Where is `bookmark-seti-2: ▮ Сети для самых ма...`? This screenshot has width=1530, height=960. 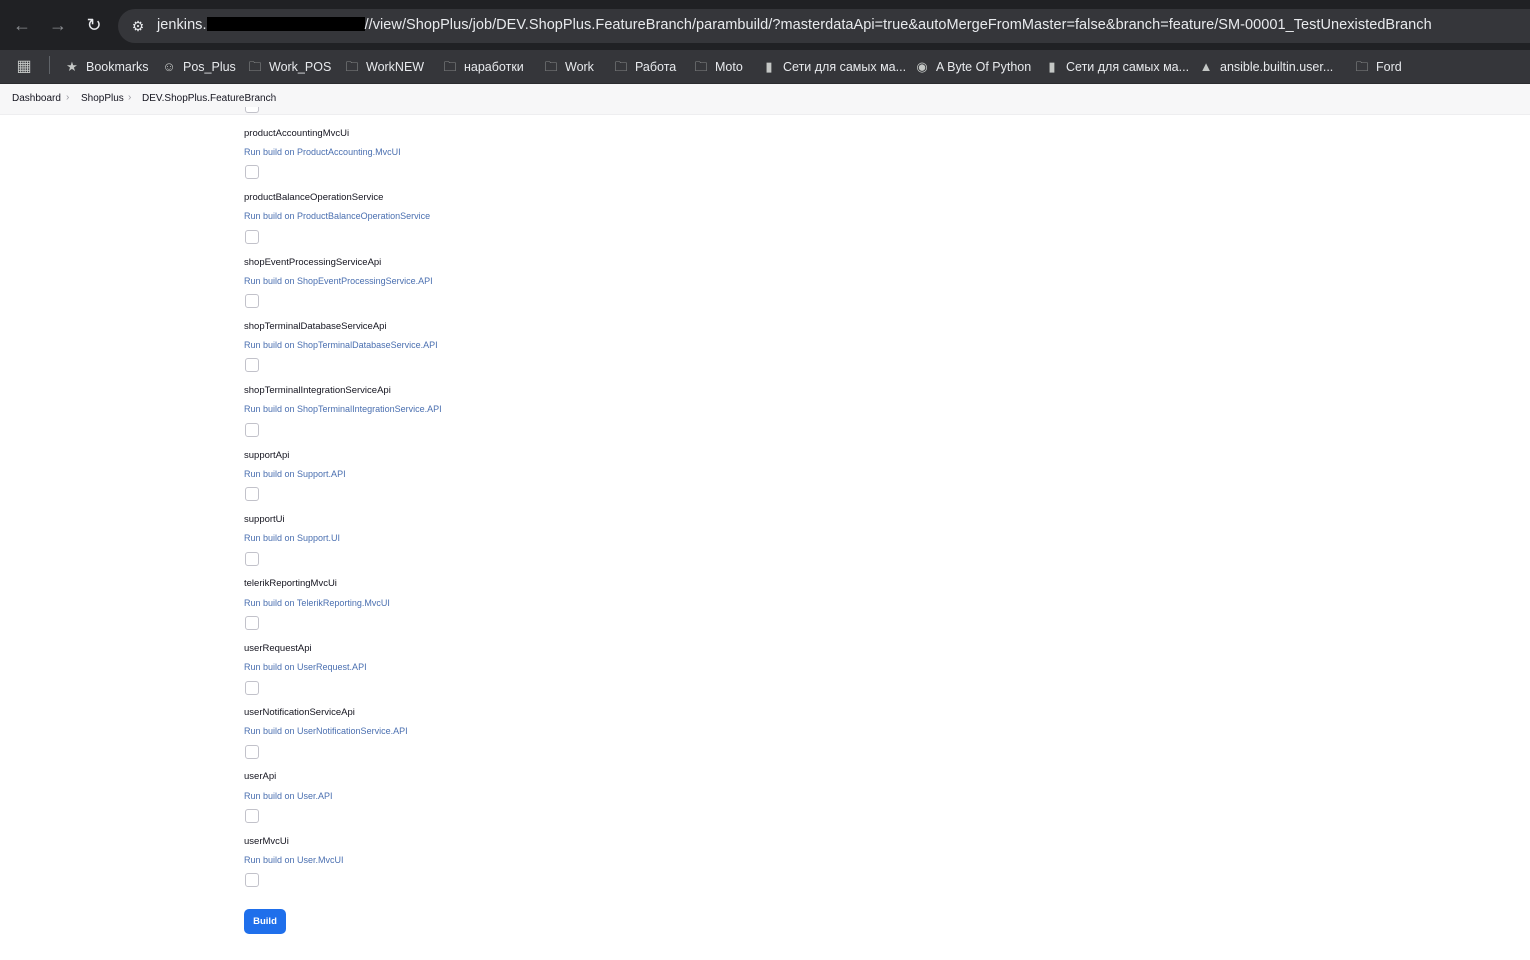 bookmark-seti-2: ▮ Сети для самых ма... is located at coordinates (1116, 70).